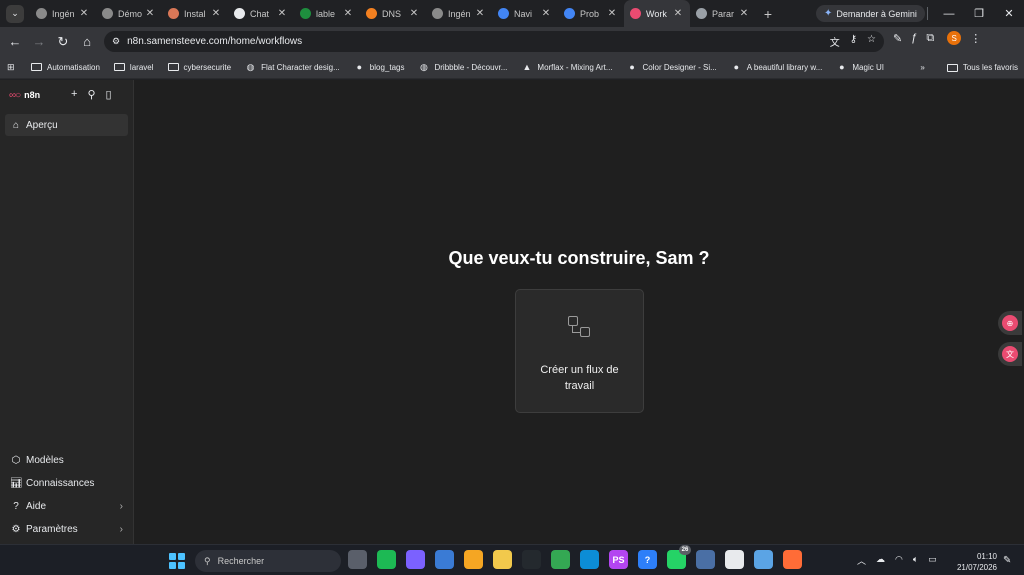 Image resolution: width=1024 pixels, height=575 pixels. What do you see at coordinates (591, 13) in the screenshot?
I see `browser-tab: Prob ✕` at bounding box center [591, 13].